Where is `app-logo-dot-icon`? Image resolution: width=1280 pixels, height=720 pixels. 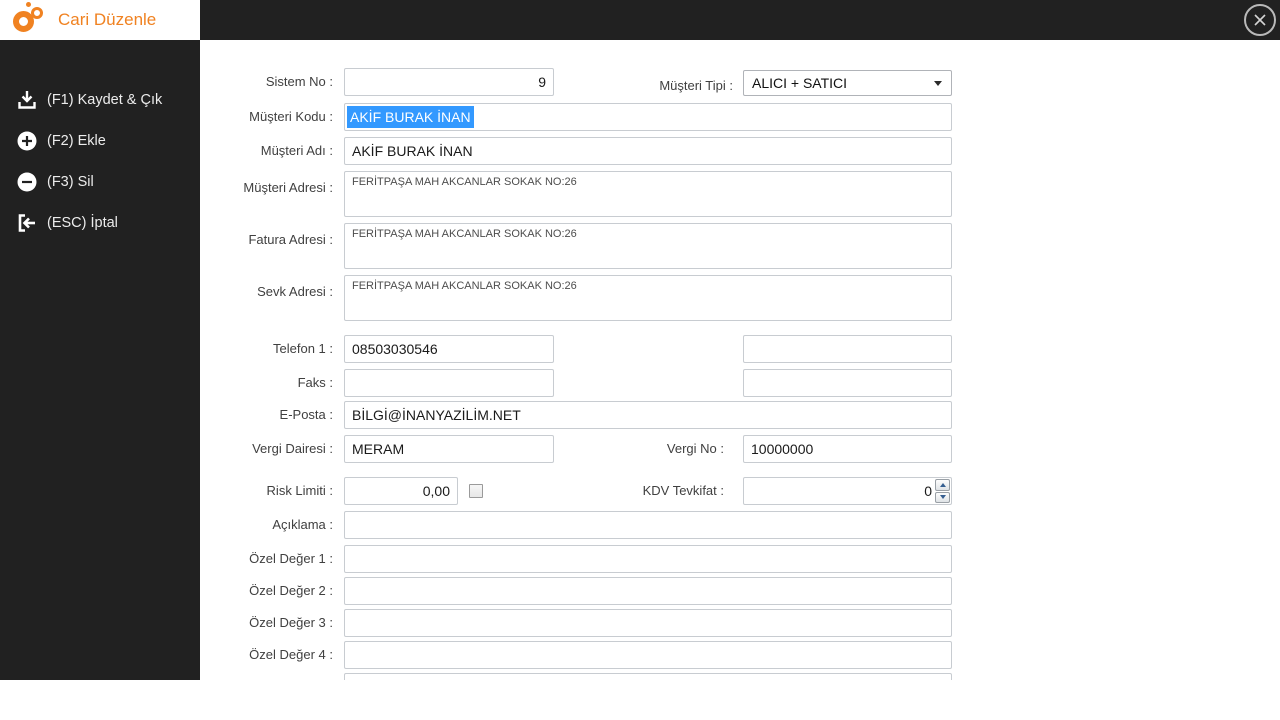
app-logo-dot-icon is located at coordinates (28, 4).